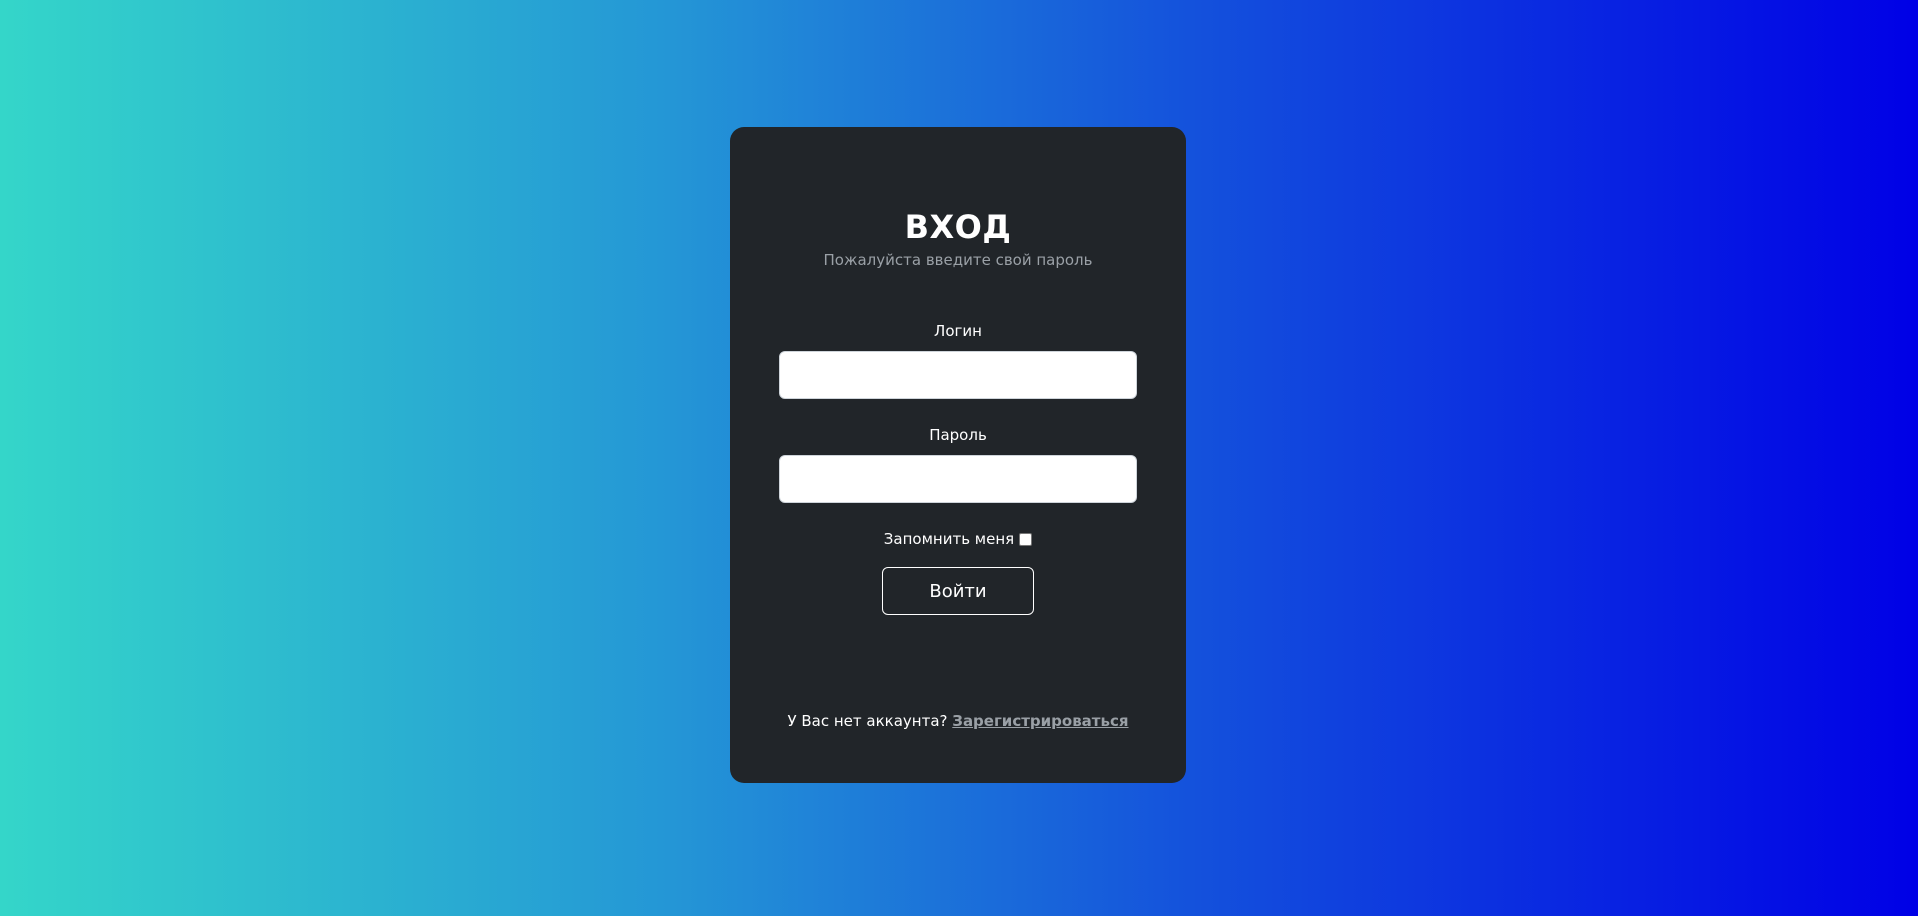 The width and height of the screenshot is (1918, 916). I want to click on remember-me-label: Запомнить меня, so click(949, 539).